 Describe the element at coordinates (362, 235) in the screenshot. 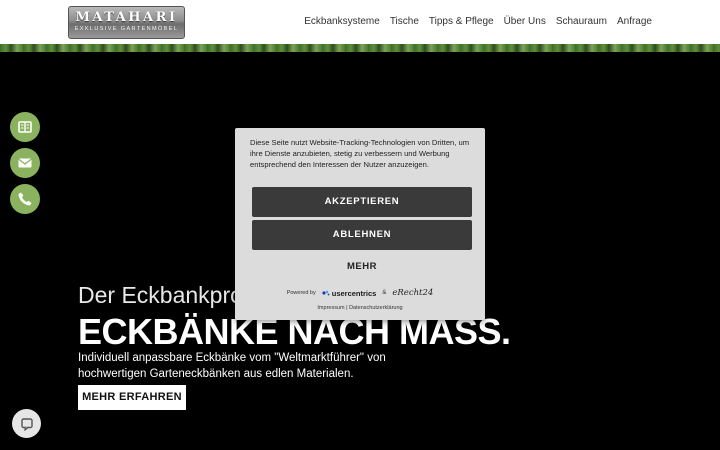

I see `decline-button: ABLEHNEN` at that location.